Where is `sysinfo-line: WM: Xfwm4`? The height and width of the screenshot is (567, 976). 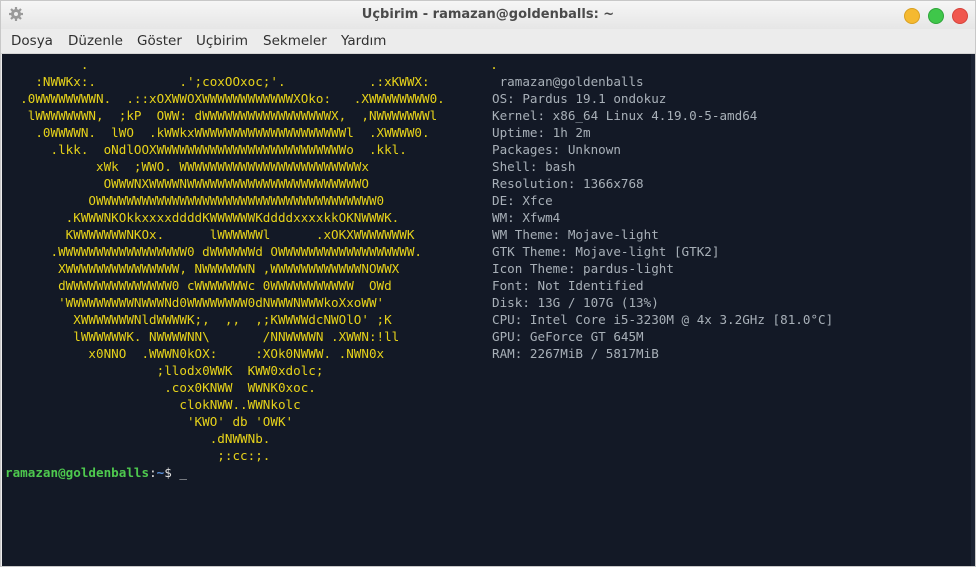 sysinfo-line: WM: Xfwm4 is located at coordinates (526, 217).